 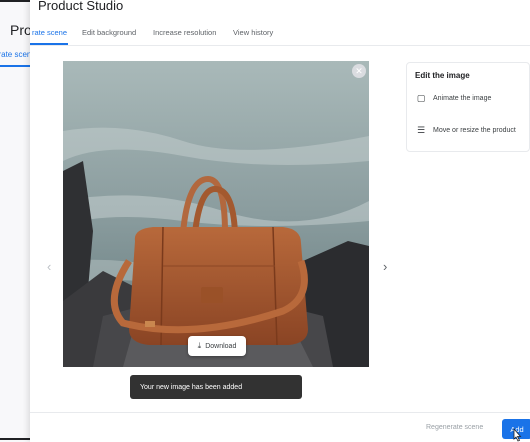 What do you see at coordinates (421, 130) in the screenshot?
I see `move-resize-icon: ☰` at bounding box center [421, 130].